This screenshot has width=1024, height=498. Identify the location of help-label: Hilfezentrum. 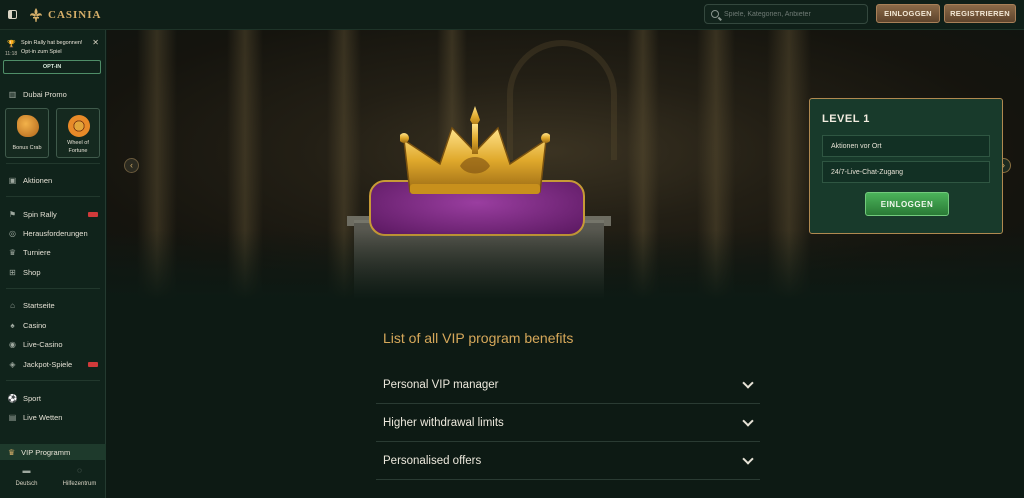
(79, 484).